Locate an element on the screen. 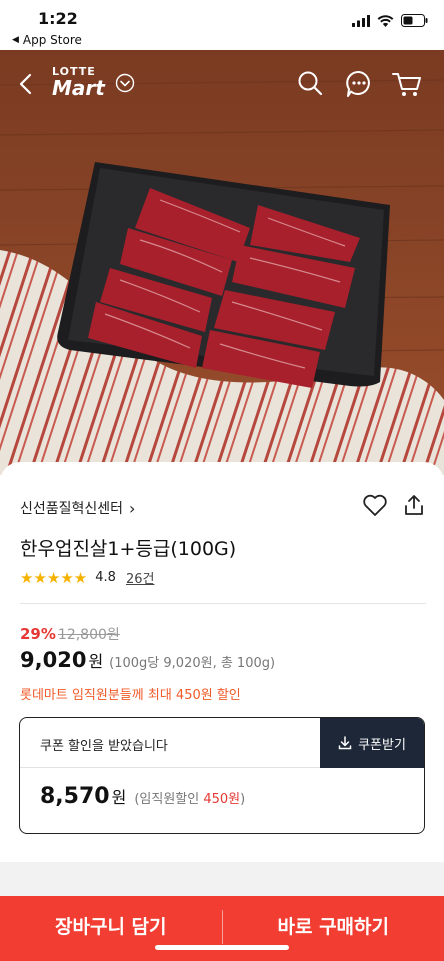 This screenshot has width=444, height=961. back-to-app-store: ◀ App Store is located at coordinates (47, 40).